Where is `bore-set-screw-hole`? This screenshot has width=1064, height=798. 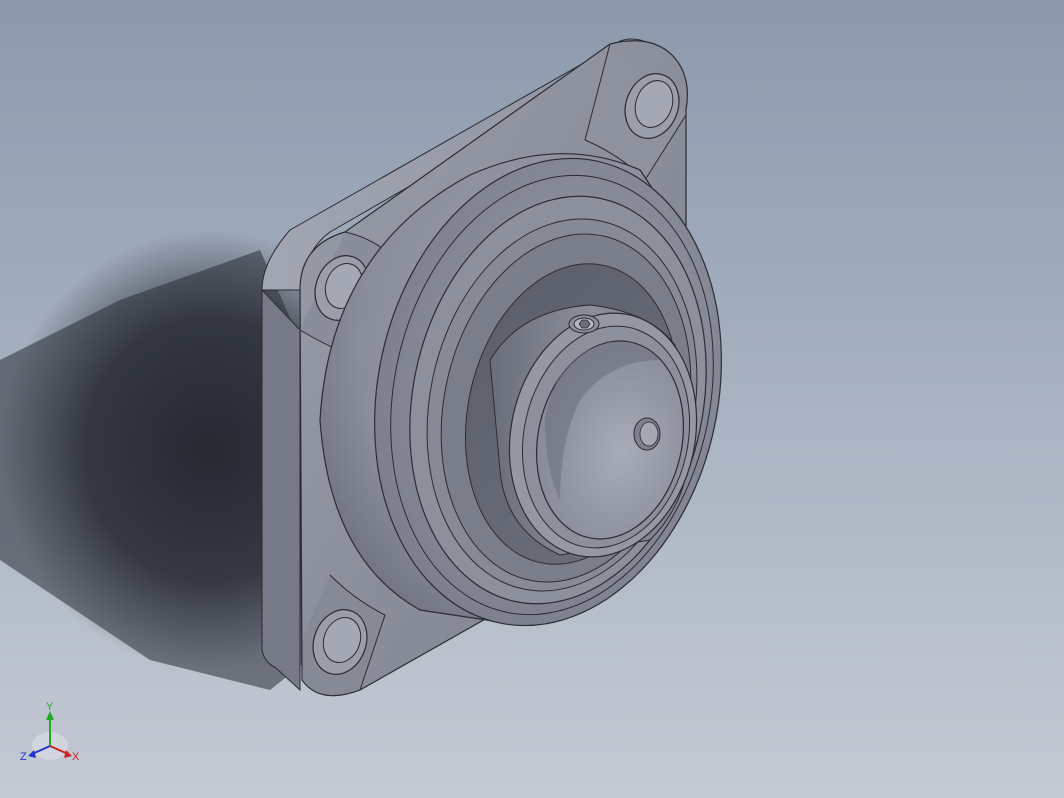
bore-set-screw-hole is located at coordinates (647, 434).